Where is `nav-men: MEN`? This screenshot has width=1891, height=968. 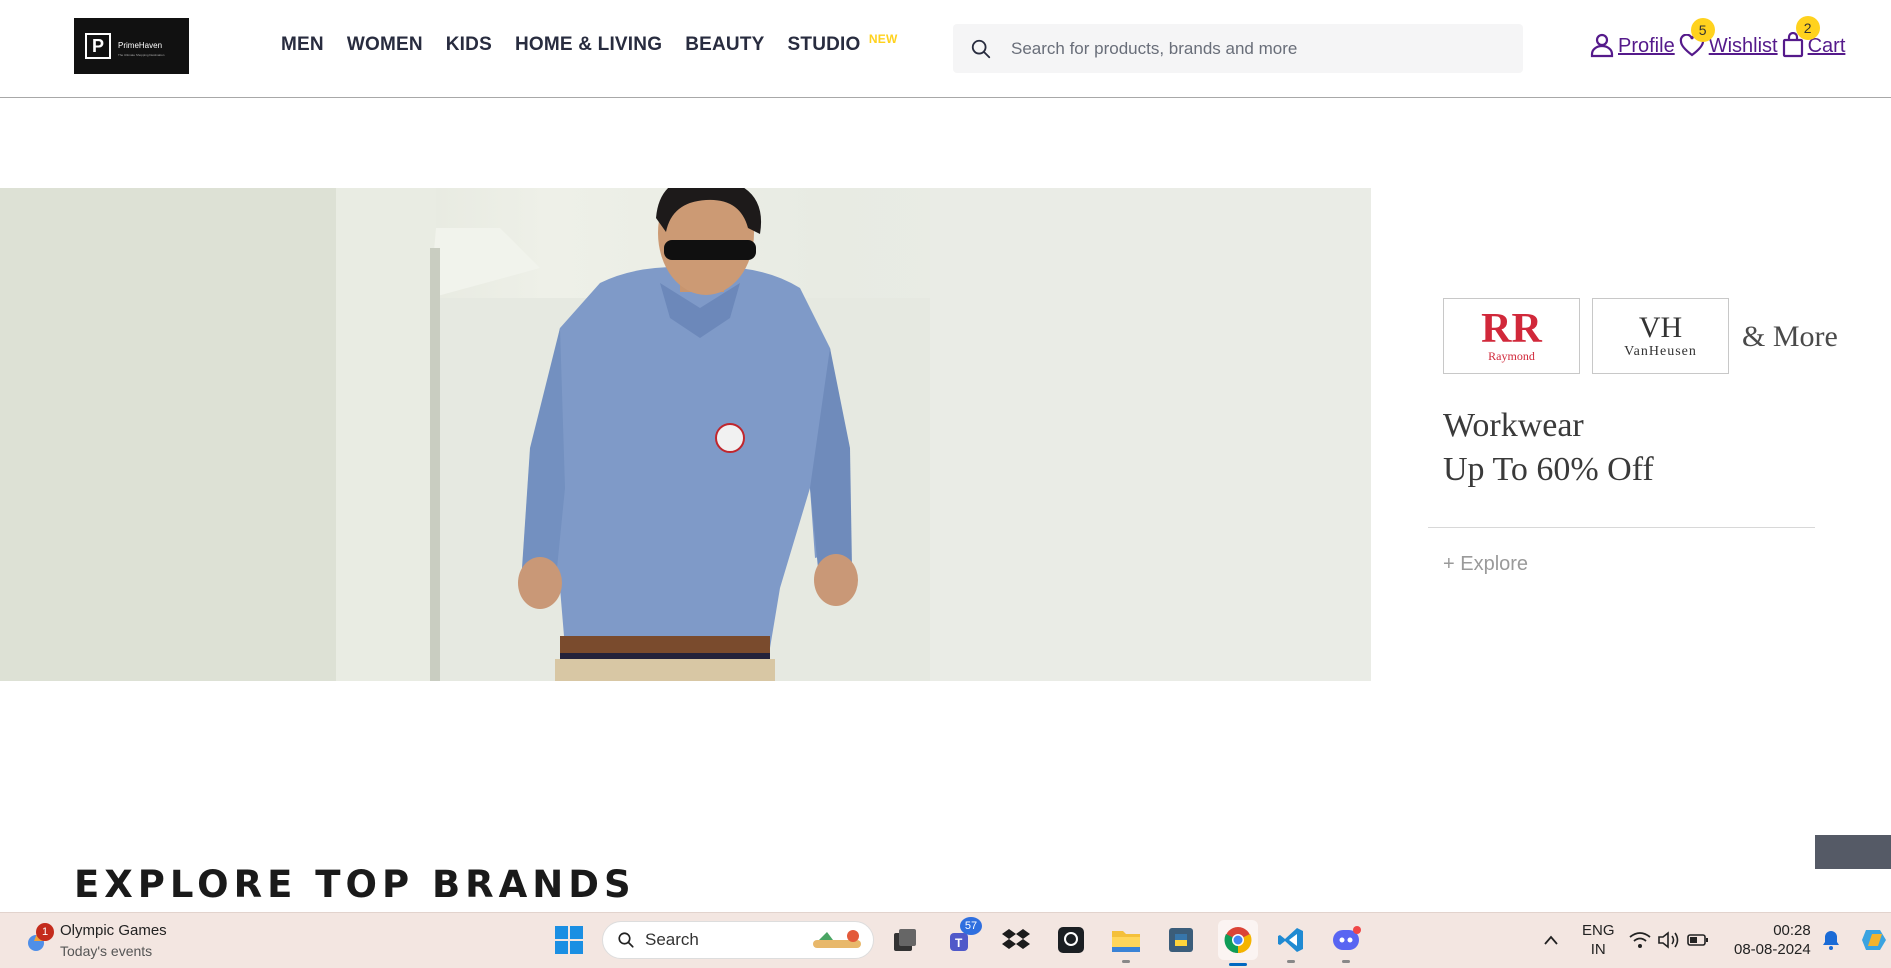 nav-men: MEN is located at coordinates (302, 45).